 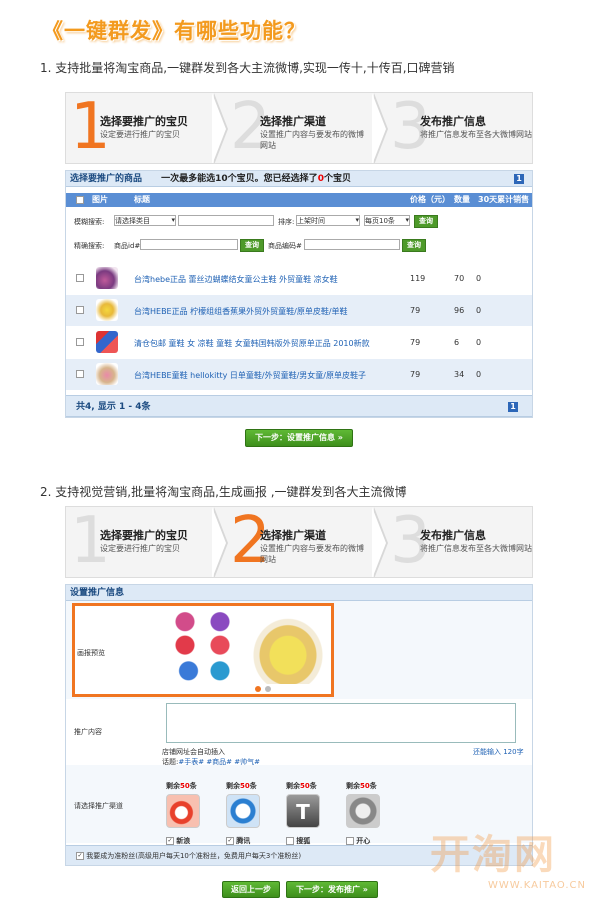 What do you see at coordinates (253, 786) in the screenshot?
I see `remain-suffix: 条` at bounding box center [253, 786].